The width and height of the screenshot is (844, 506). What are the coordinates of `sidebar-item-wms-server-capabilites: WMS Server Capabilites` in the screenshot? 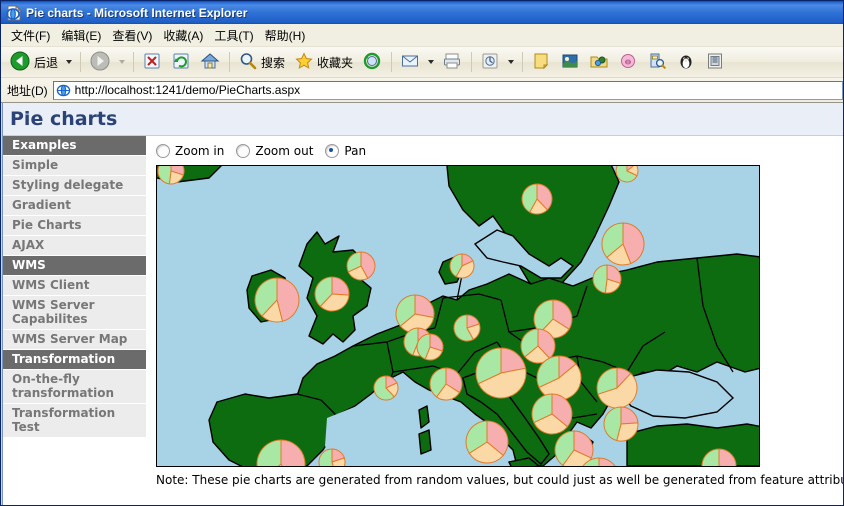 It's located at (74, 313).